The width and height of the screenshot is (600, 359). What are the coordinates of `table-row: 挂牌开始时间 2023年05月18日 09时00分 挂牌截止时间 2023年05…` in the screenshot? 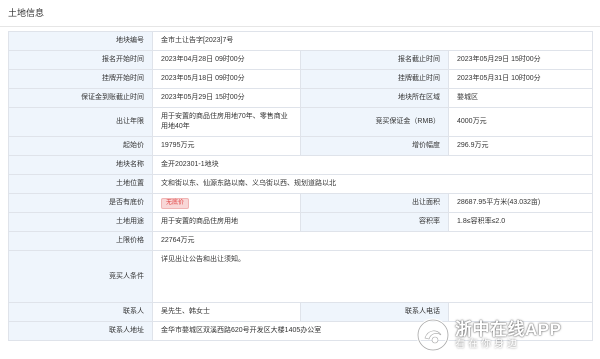 It's located at (301, 79).